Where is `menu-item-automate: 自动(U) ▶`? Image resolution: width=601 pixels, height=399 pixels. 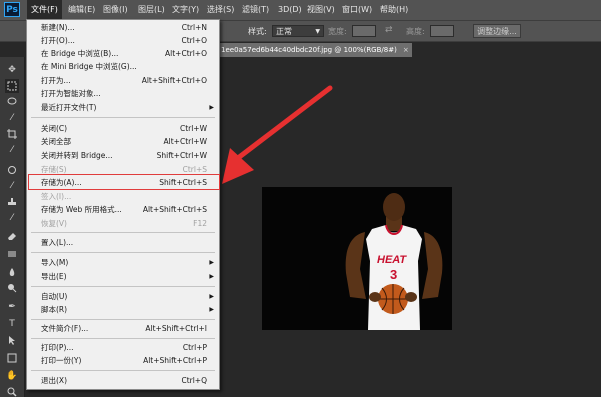 menu-item-automate: 自动(U) ▶ is located at coordinates (123, 296).